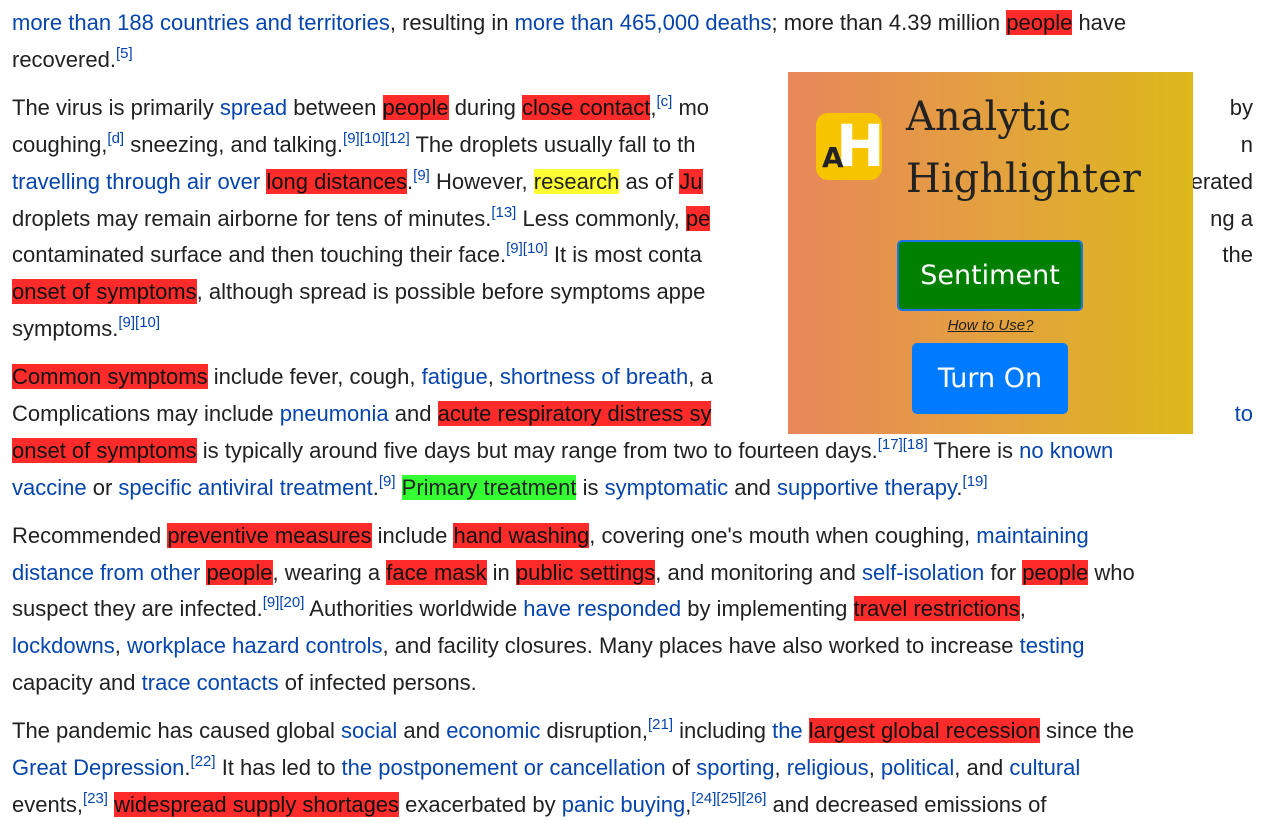  What do you see at coordinates (369, 730) in the screenshot?
I see `link: social` at bounding box center [369, 730].